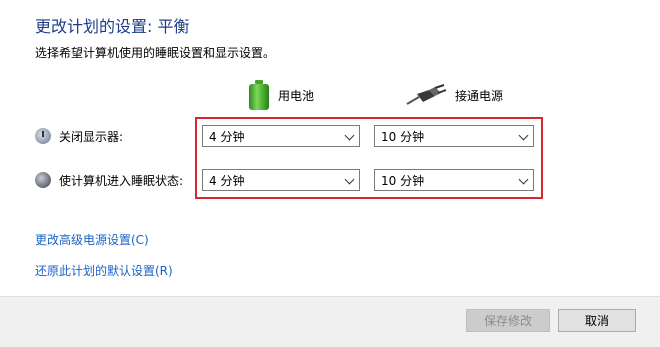 The image size is (660, 347). Describe the element at coordinates (426, 94) in the screenshot. I see `power-plug-icon` at that location.